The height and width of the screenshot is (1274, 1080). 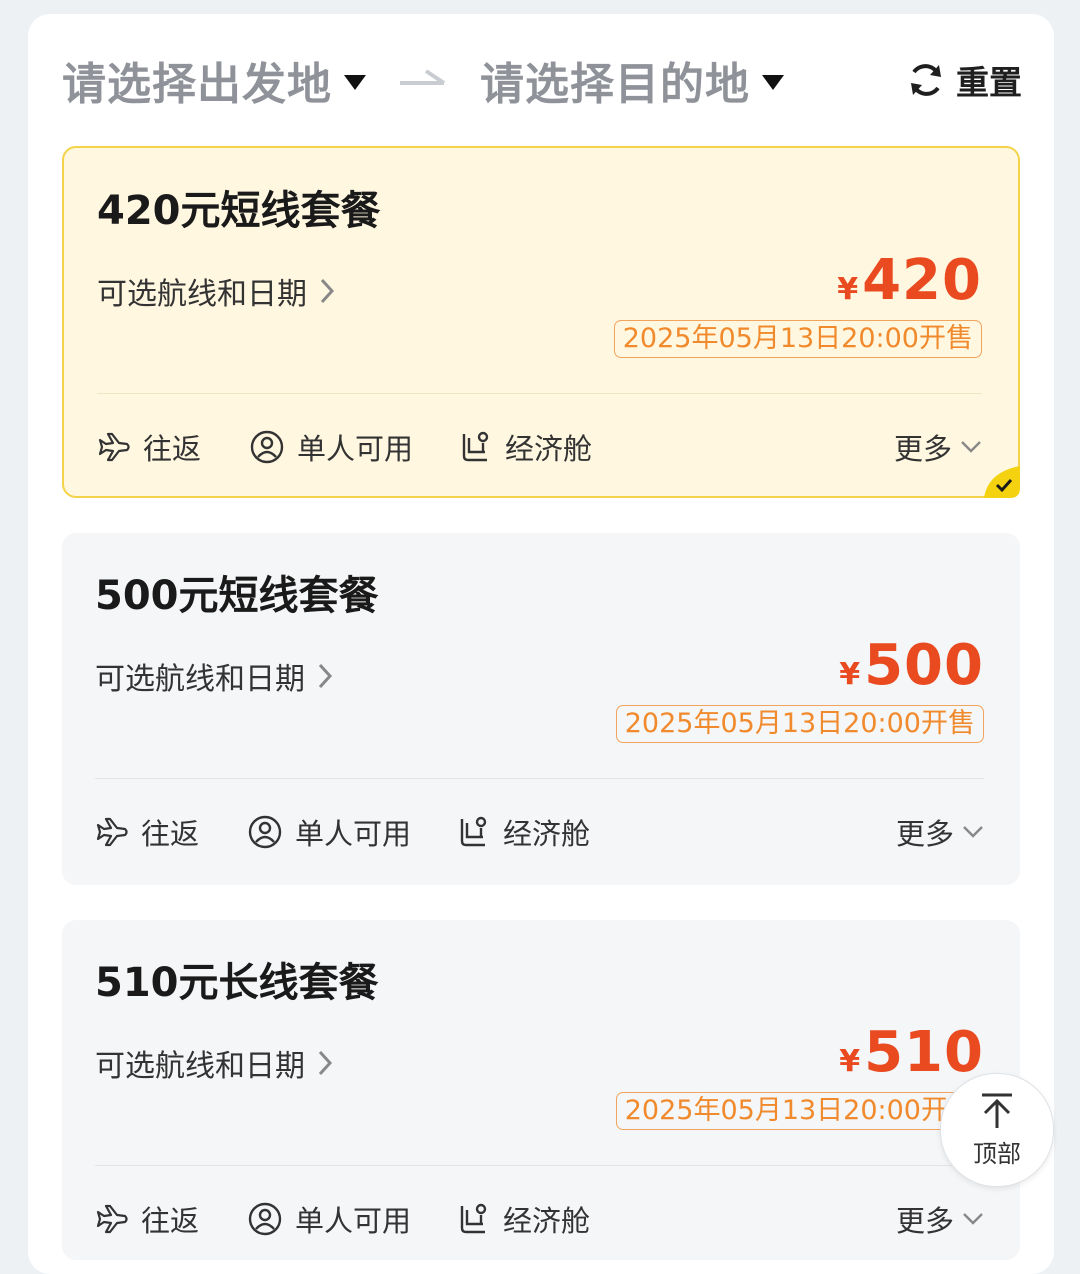 I want to click on price-amount: 510, so click(x=924, y=1052).